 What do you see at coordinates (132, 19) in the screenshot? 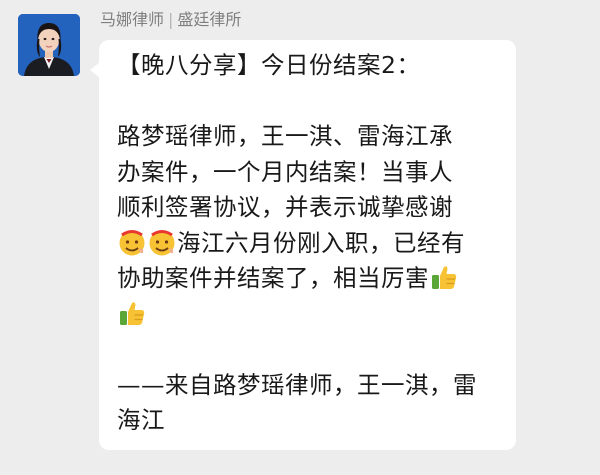
I see `sender-name: 马娜律师` at bounding box center [132, 19].